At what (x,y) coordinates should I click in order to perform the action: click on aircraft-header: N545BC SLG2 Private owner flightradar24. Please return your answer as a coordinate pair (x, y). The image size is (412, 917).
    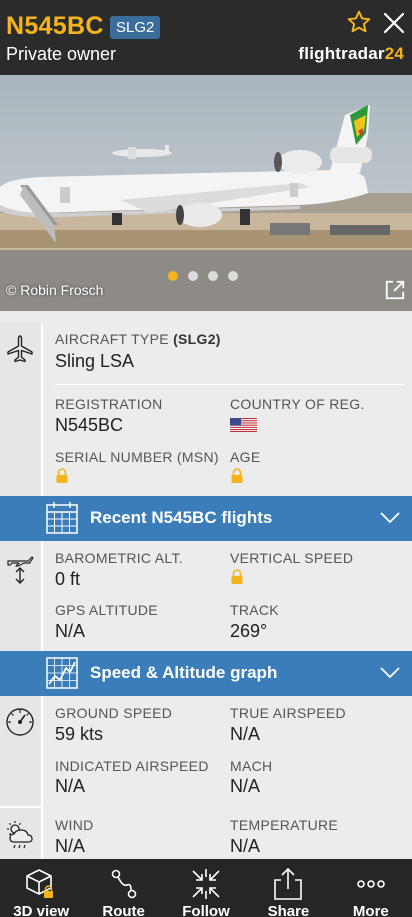
    Looking at the image, I should click on (206, 37).